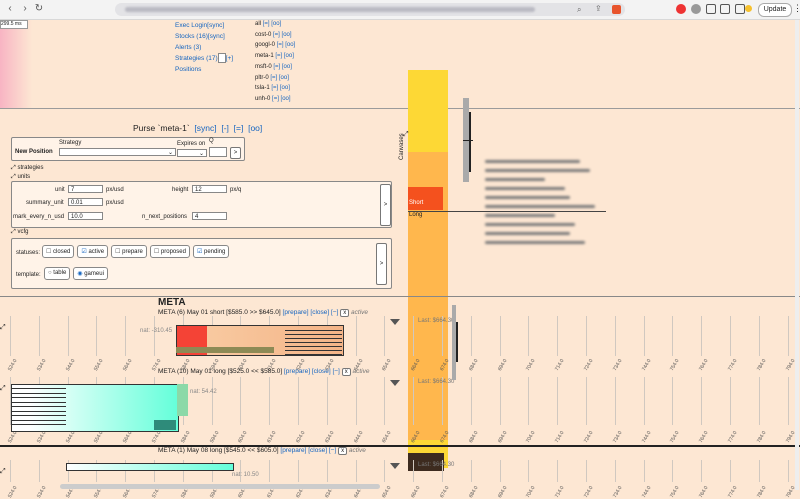  Describe the element at coordinates (229, 58) in the screenshot. I see `add-strategy-link: [+]` at that location.